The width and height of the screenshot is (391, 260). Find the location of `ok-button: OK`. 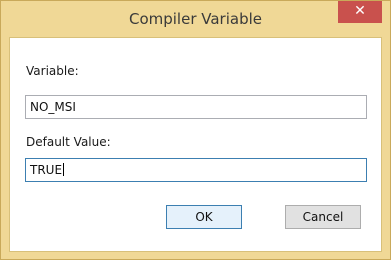

ok-button: OK is located at coordinates (204, 217).